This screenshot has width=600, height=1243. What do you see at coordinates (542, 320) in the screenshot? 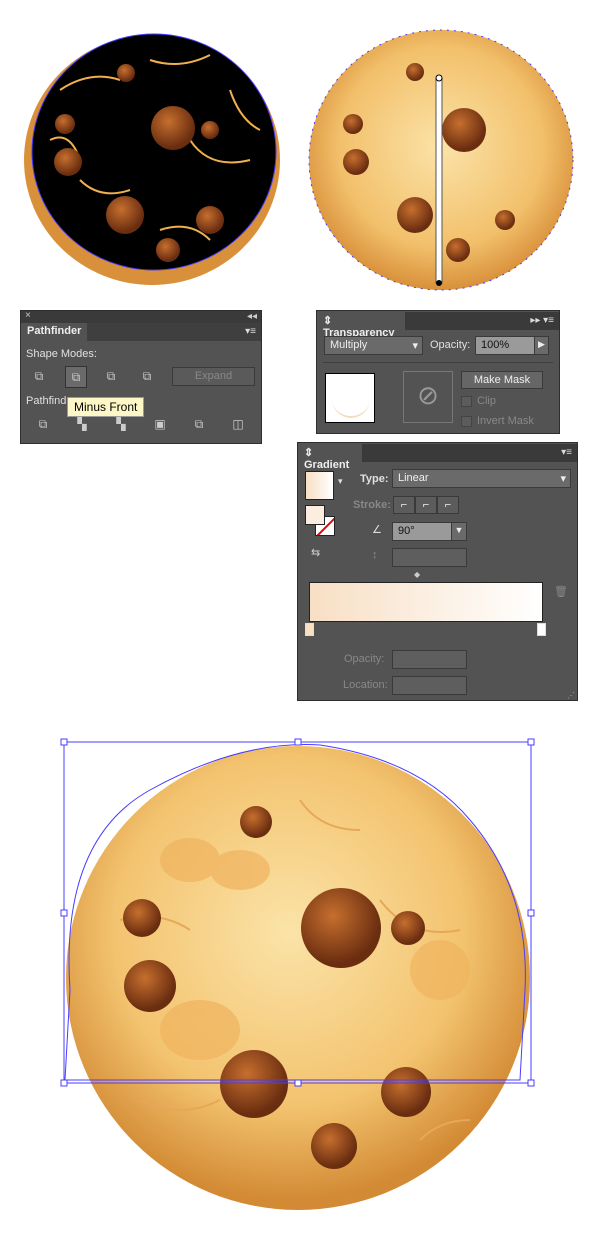
I see `panel-menu-icon: ▸▸ ▾≡` at bounding box center [542, 320].